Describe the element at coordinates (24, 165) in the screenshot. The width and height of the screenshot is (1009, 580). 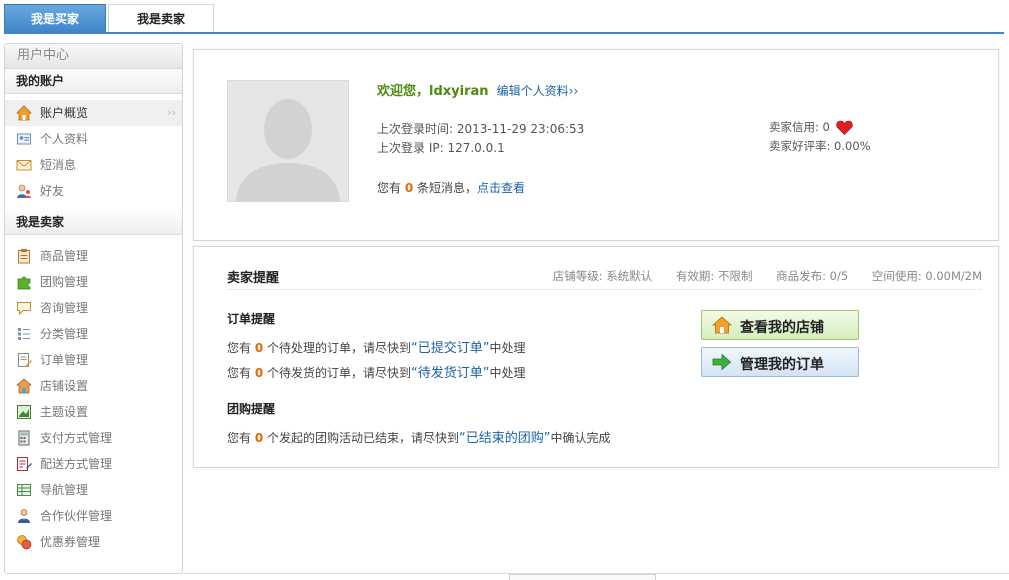
I see `envelope-icon` at that location.